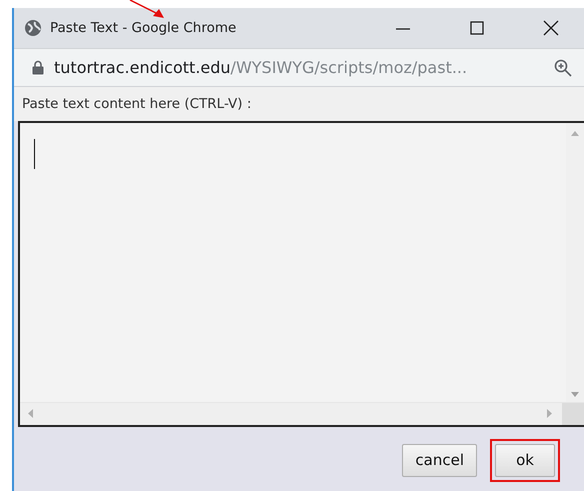 The image size is (584, 491). What do you see at coordinates (137, 104) in the screenshot?
I see `prompt-label: Paste text content here (CTRL-V) :` at bounding box center [137, 104].